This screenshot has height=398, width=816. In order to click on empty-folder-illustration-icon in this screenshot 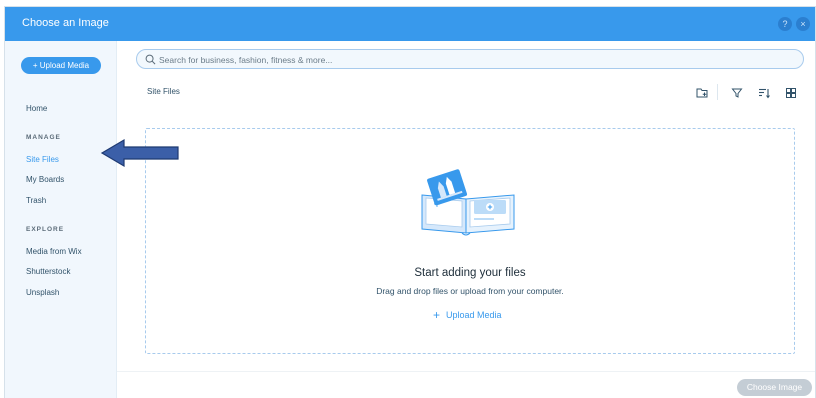, I will do `click(468, 202)`.